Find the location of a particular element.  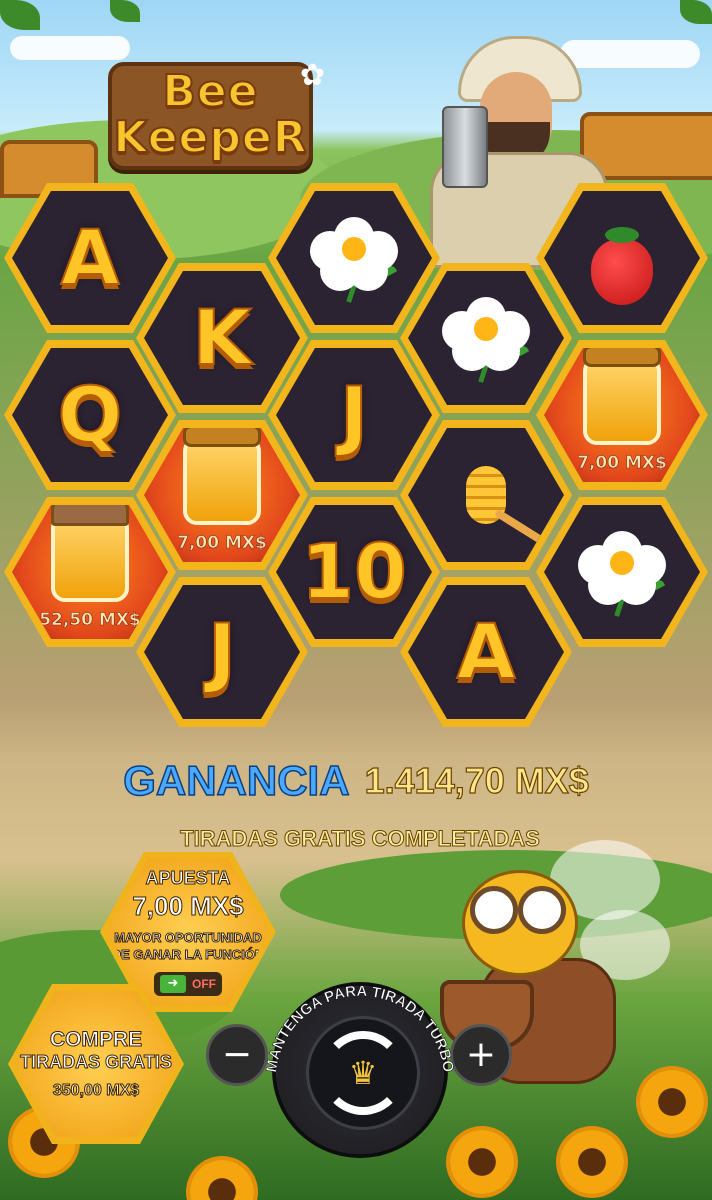

win-display: GANANCIA 1.414,70 MX$ is located at coordinates (356, 780).